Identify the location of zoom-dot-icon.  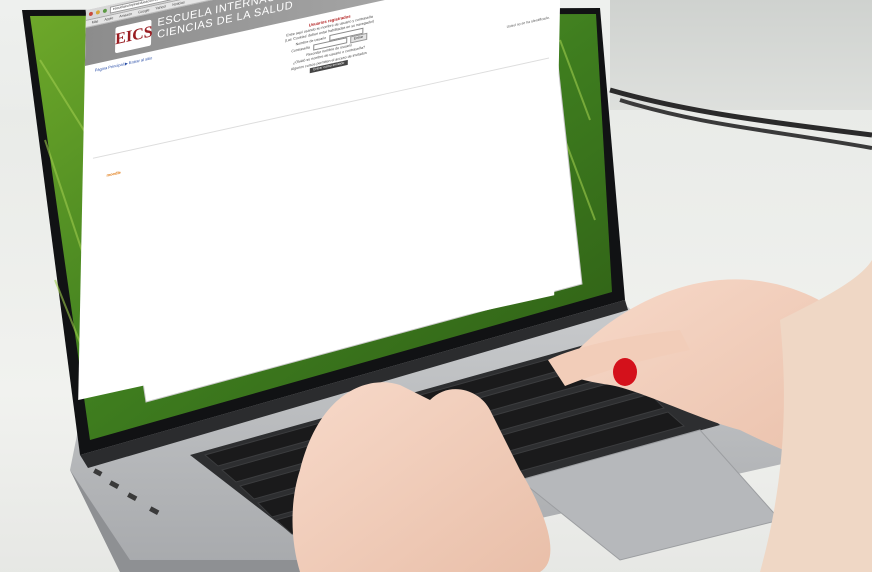
(104, 11).